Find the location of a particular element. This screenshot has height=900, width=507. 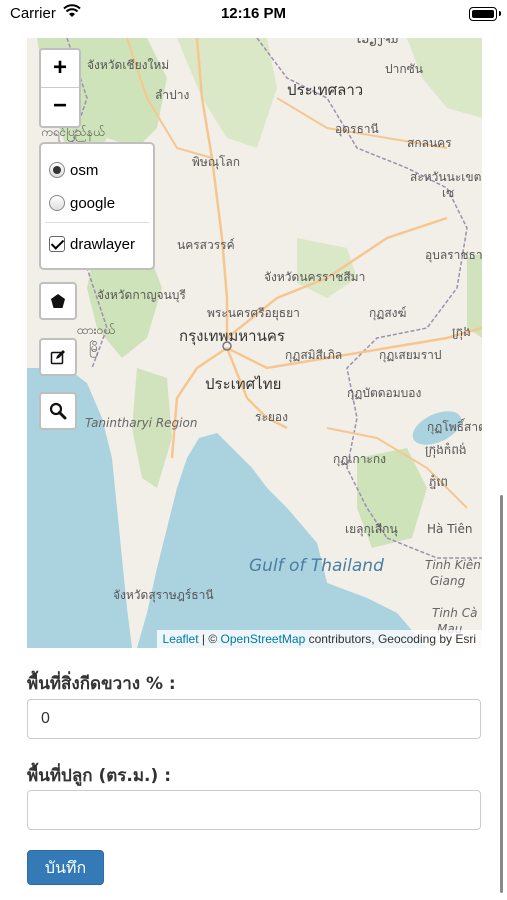

map-label-sakon: สกลนคร is located at coordinates (429, 143).